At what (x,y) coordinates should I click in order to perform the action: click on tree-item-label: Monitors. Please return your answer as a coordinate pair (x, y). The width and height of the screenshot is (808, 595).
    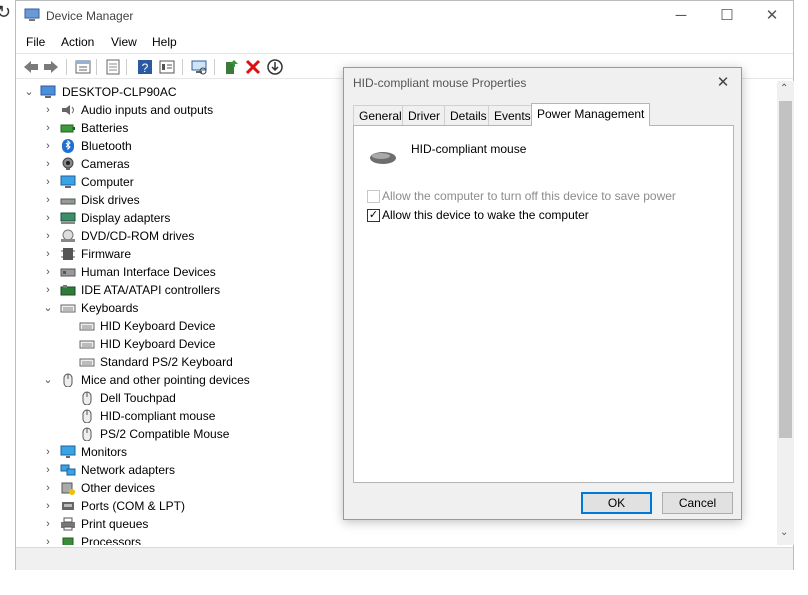
    Looking at the image, I should click on (104, 452).